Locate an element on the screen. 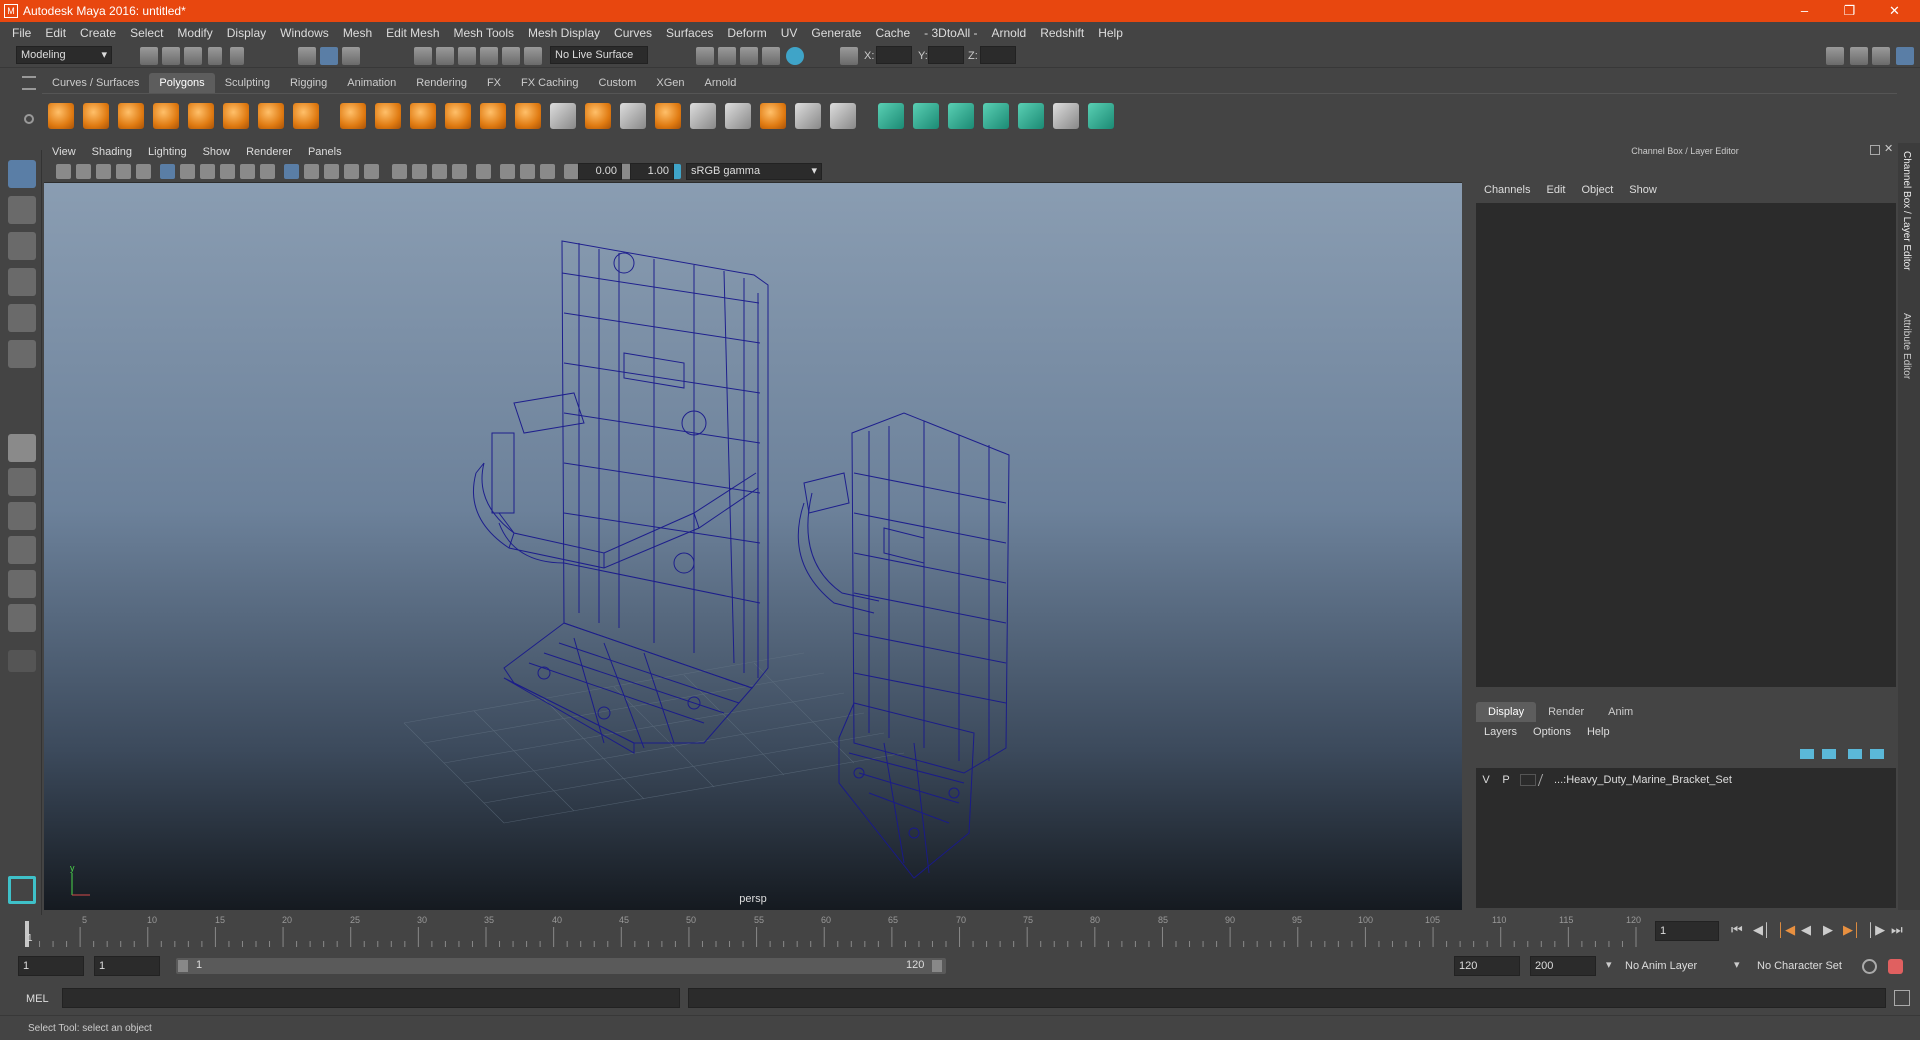 This screenshot has width=1920, height=1040. y-coordinate-field is located at coordinates (946, 55).